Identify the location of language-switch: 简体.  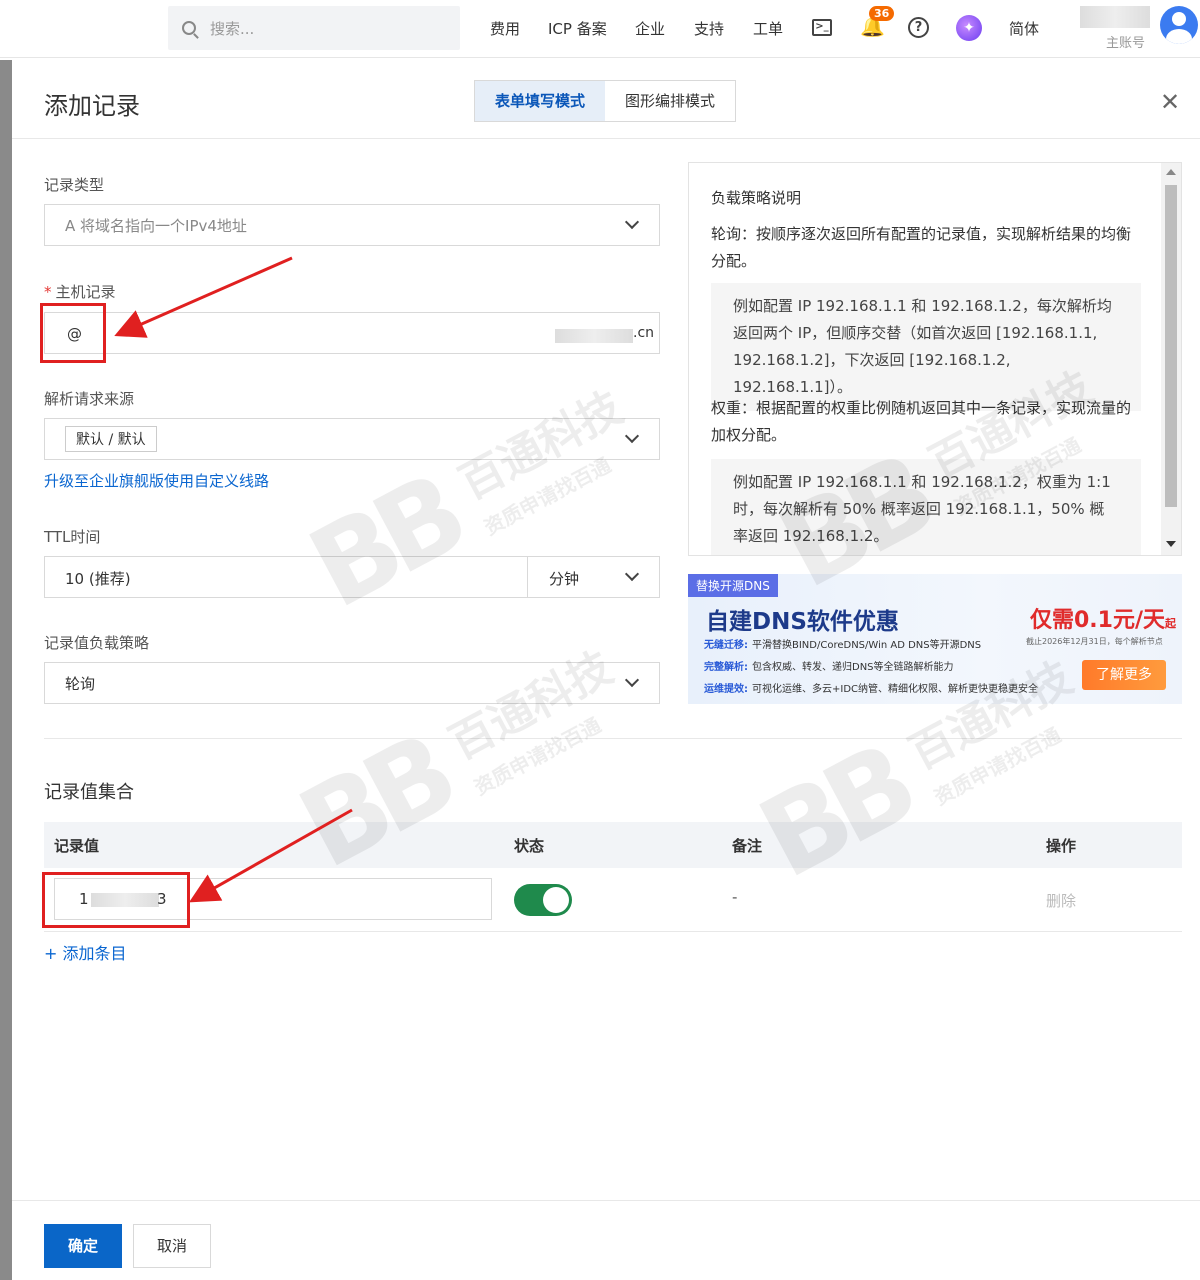
(1024, 28).